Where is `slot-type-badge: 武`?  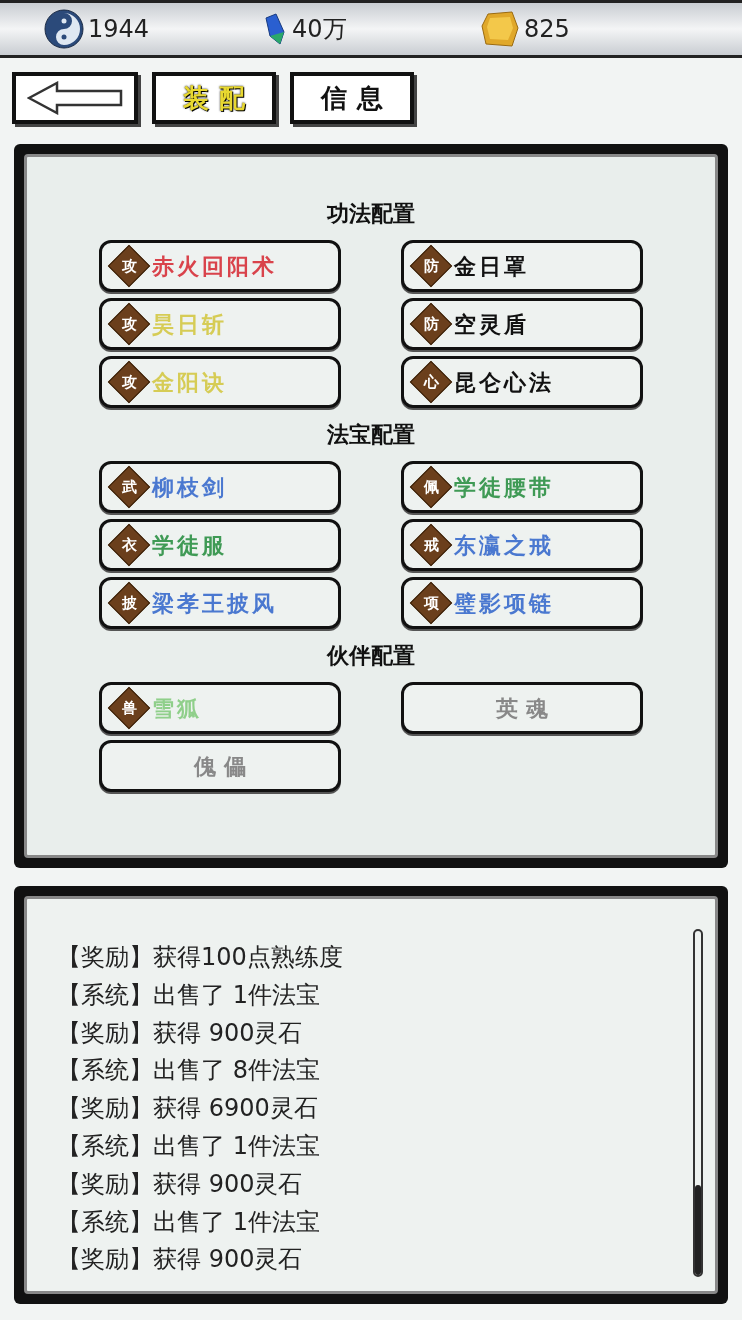 slot-type-badge: 武 is located at coordinates (129, 487).